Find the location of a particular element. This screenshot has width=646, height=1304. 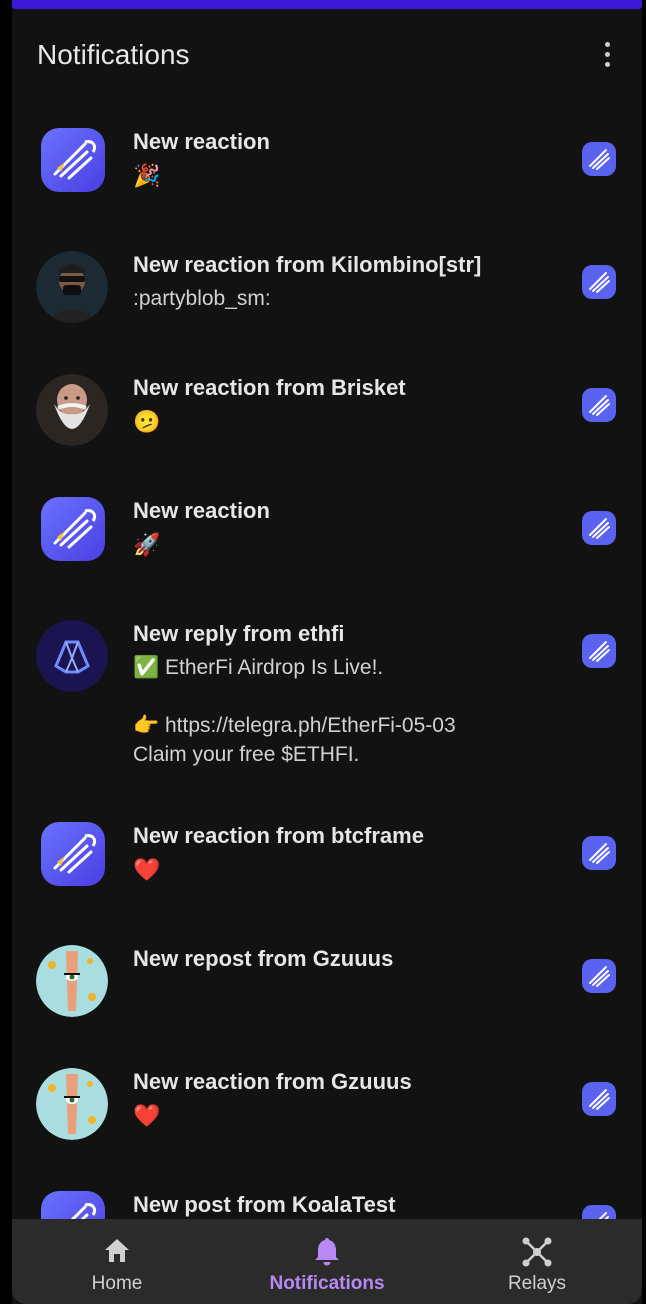

notification-title: New reaction from Brisket is located at coordinates (269, 387).